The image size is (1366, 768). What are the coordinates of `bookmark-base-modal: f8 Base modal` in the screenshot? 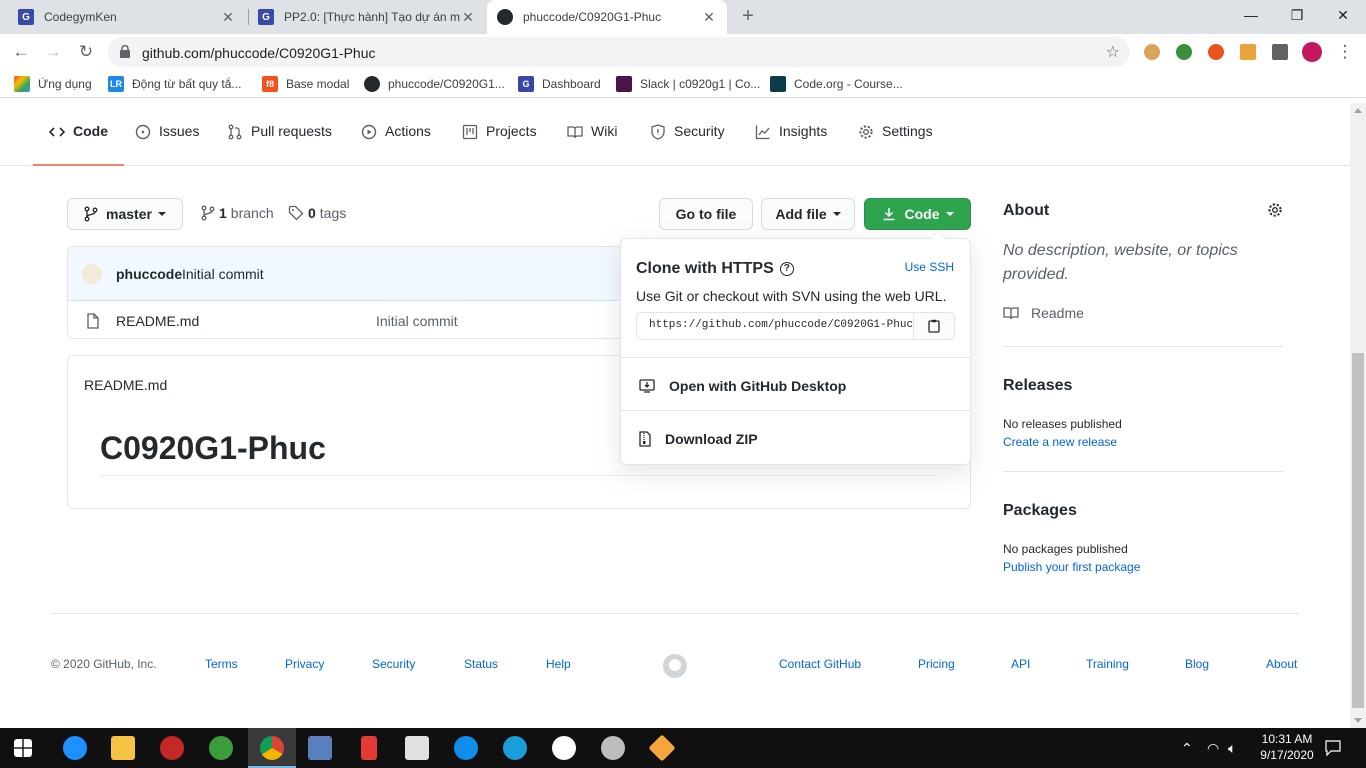 It's located at (305, 84).